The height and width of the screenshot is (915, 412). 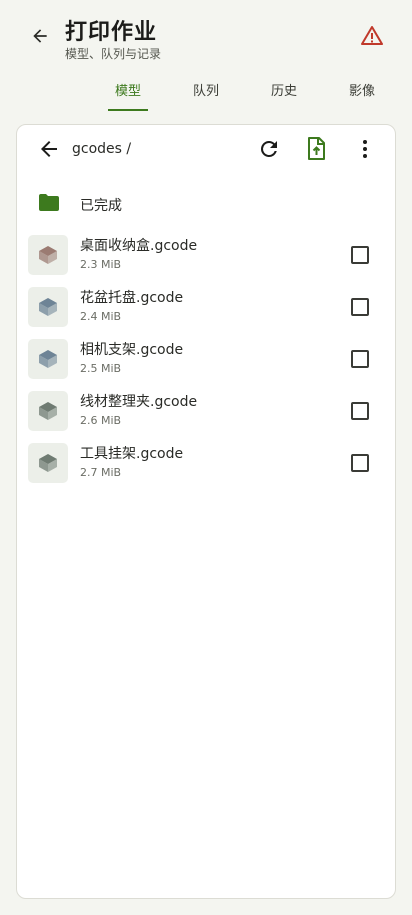 I want to click on file-row: 工具挂架.gcode 2.7 MiB, so click(x=207, y=463).